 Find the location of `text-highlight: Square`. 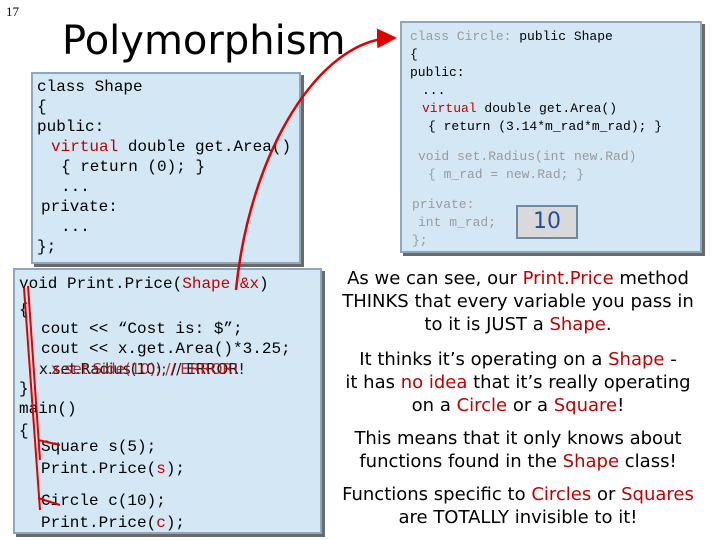

text-highlight: Square is located at coordinates (585, 405).